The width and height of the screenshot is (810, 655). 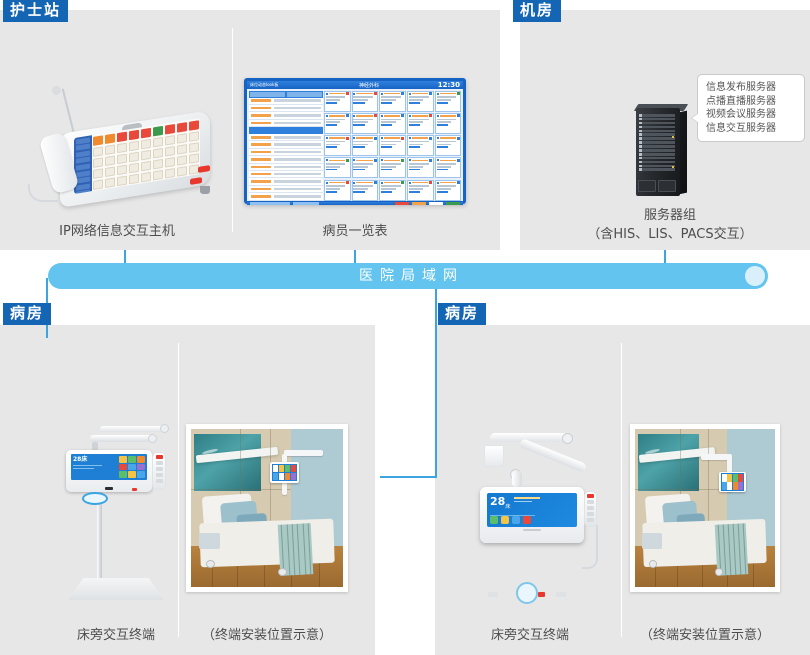 What do you see at coordinates (494, 456) in the screenshot?
I see `wall-mount-plate` at bounding box center [494, 456].